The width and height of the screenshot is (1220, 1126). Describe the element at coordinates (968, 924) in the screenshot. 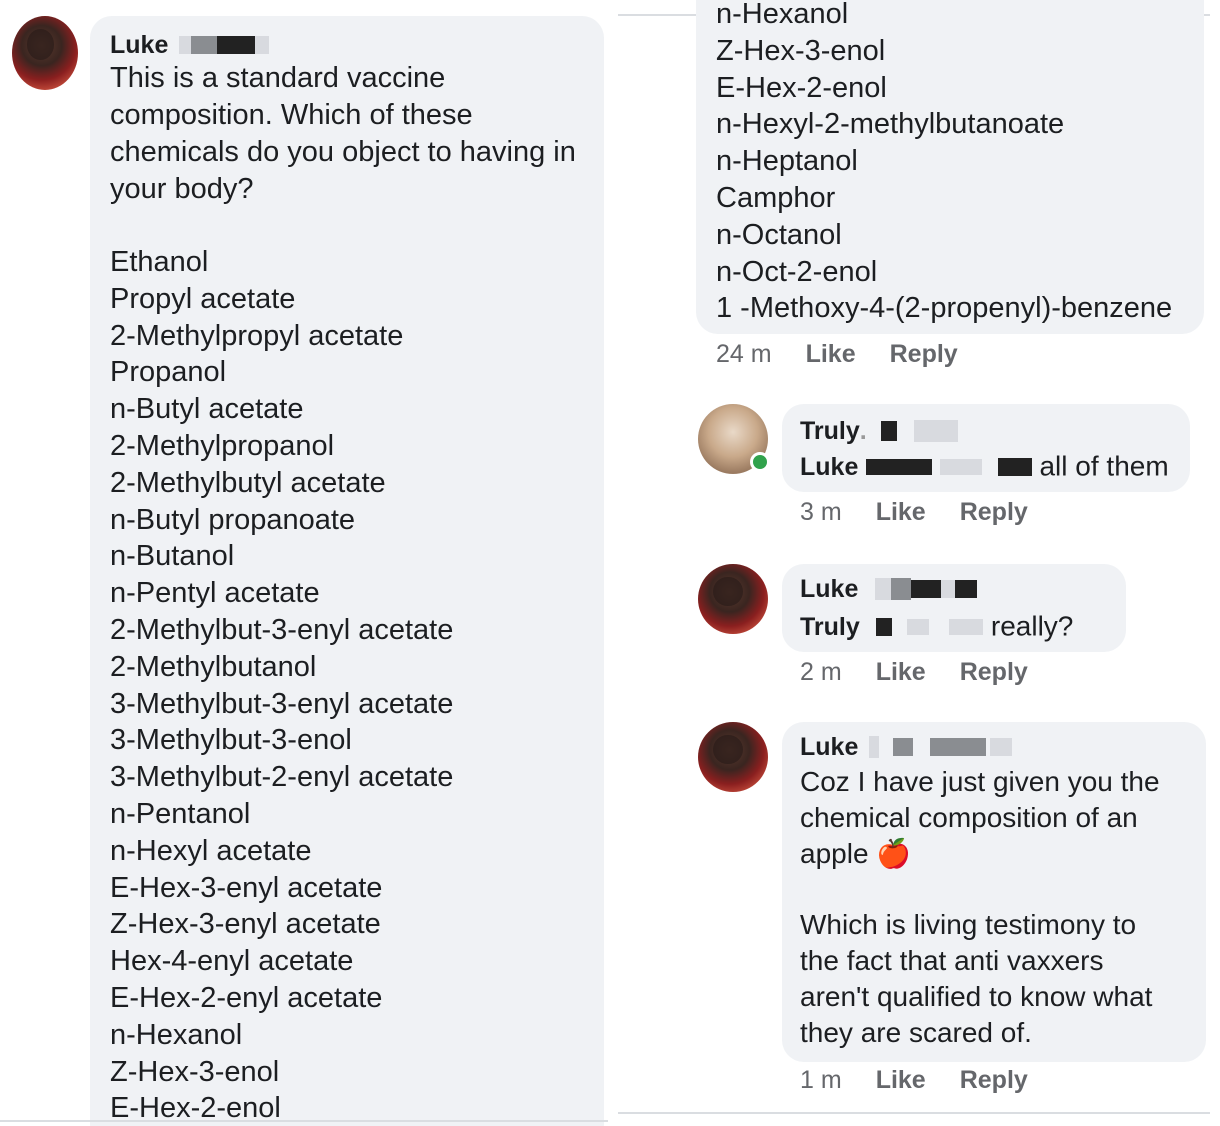

I see `comment-text-line: Which is living testimony to` at that location.